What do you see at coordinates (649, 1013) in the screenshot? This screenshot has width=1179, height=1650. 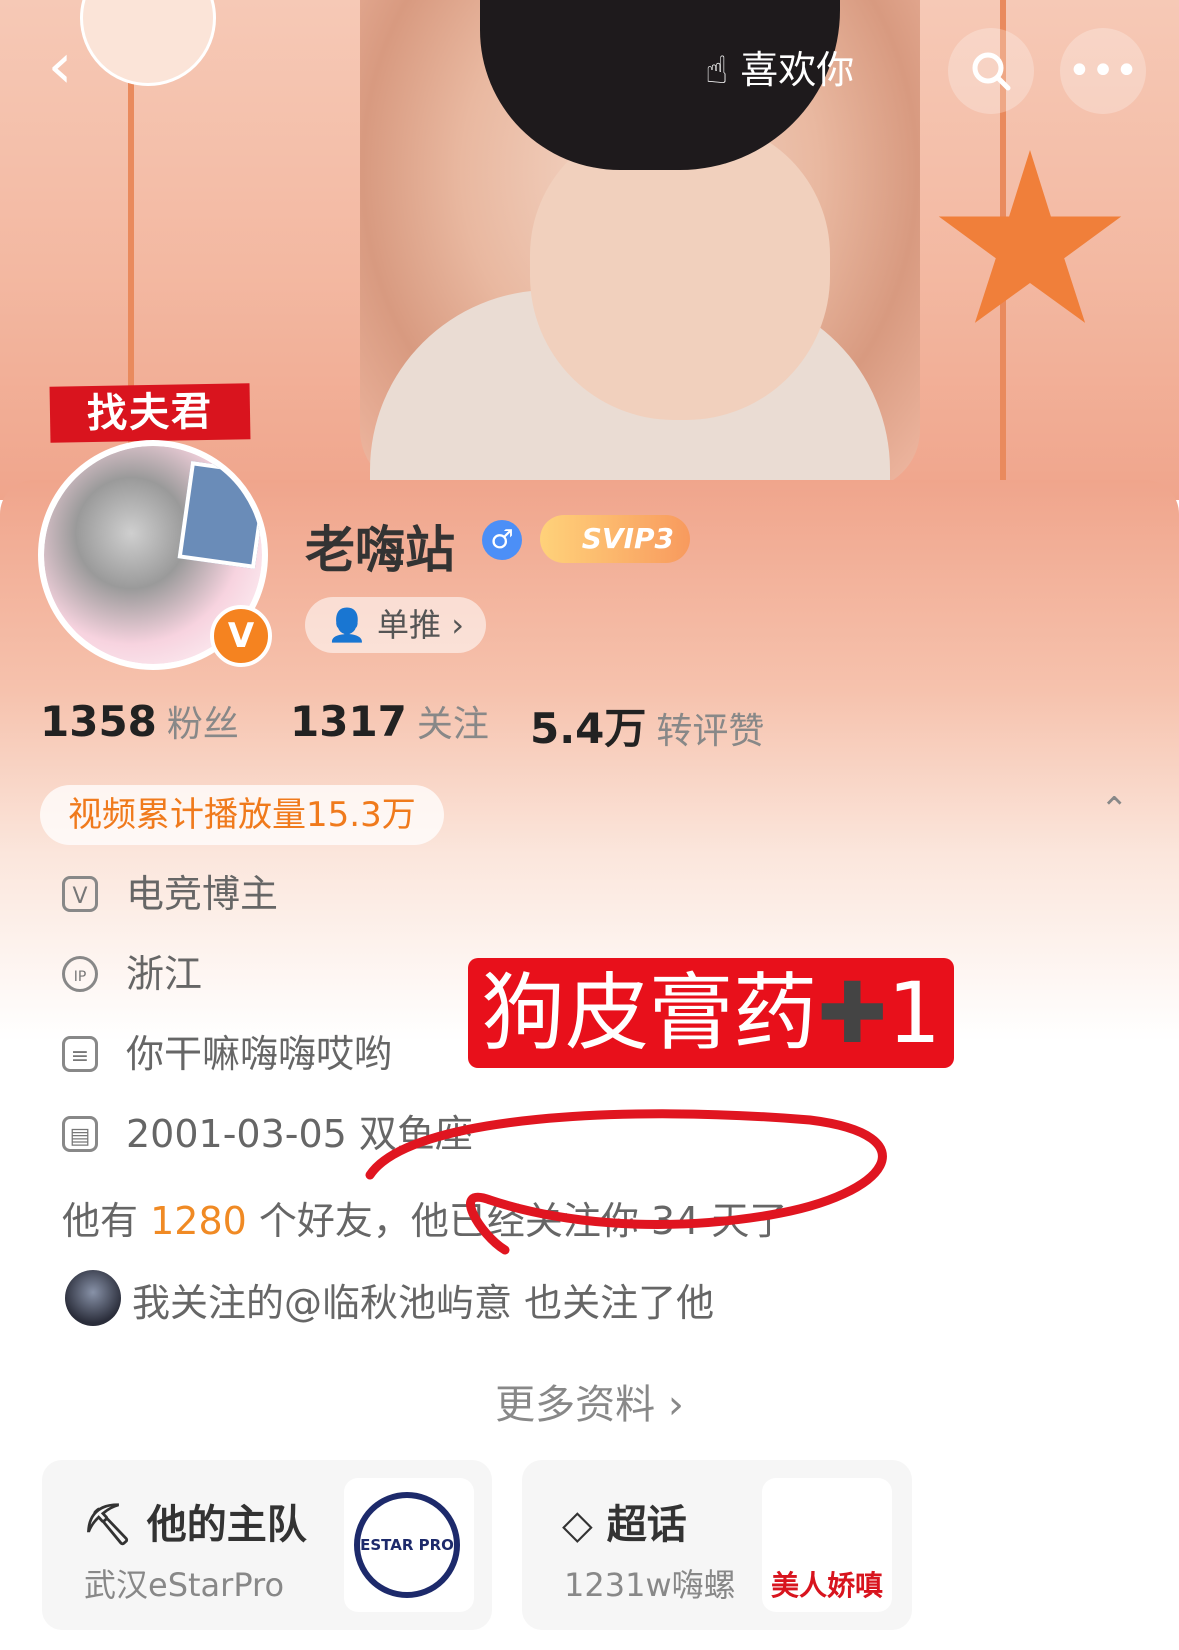 I see `overlay-text: 狗皮膏药` at bounding box center [649, 1013].